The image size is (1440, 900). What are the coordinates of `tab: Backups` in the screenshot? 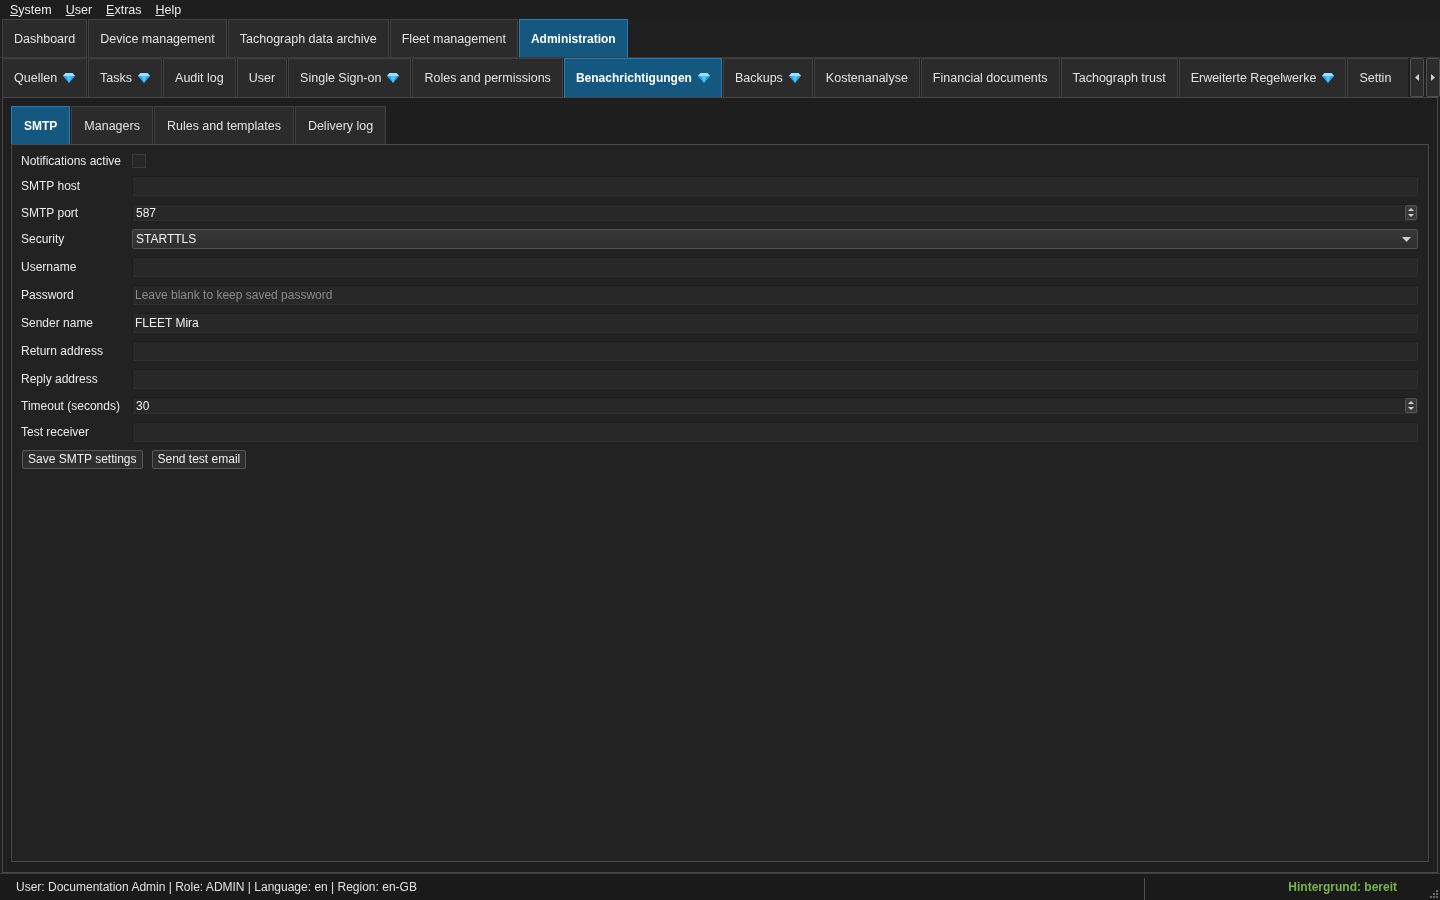 It's located at (767, 77).